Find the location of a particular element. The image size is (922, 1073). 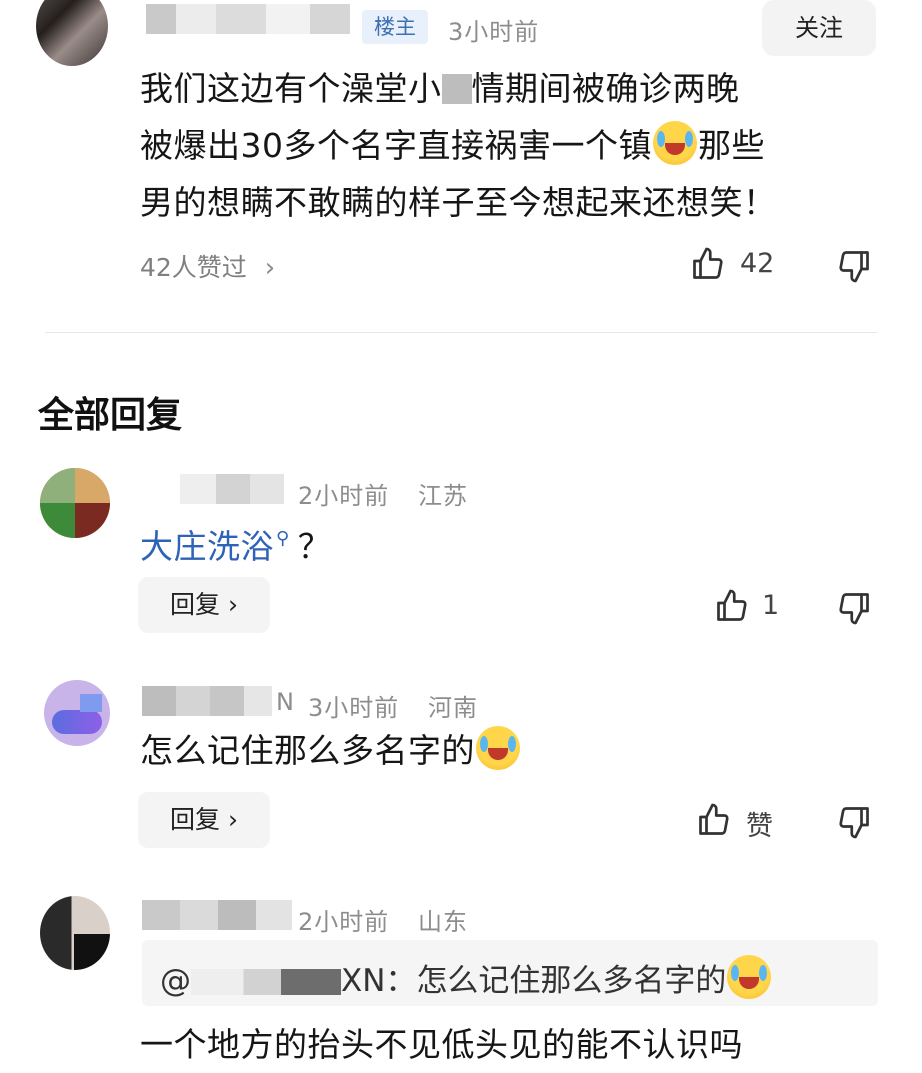

reply-1-like-count: 1 is located at coordinates (771, 605).